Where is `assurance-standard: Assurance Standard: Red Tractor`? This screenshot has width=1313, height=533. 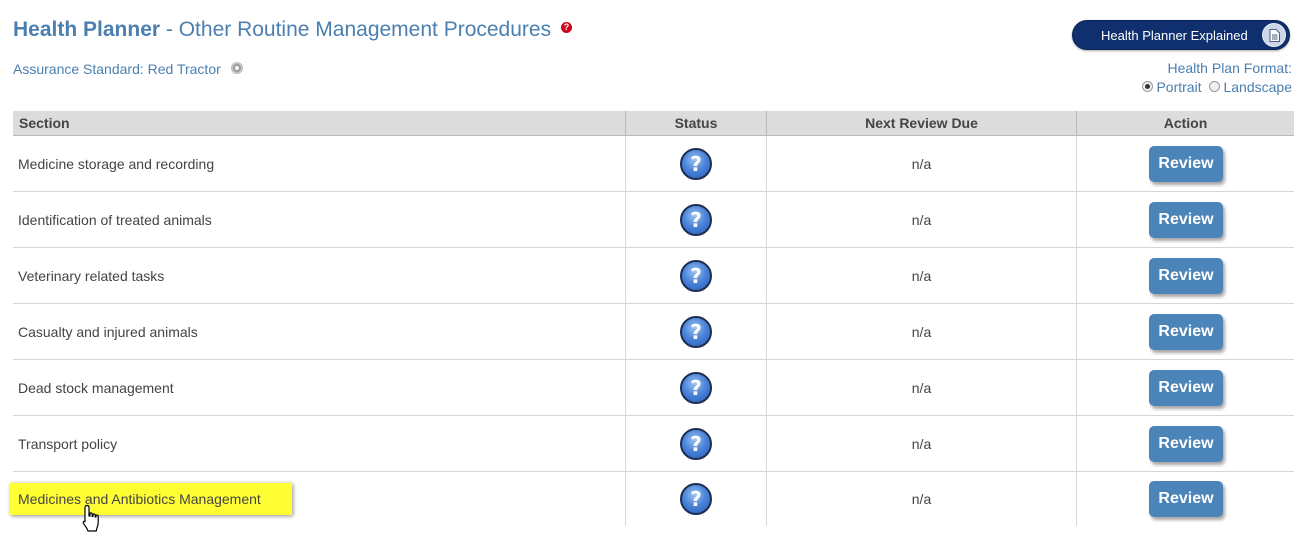 assurance-standard: Assurance Standard: Red Tractor is located at coordinates (128, 69).